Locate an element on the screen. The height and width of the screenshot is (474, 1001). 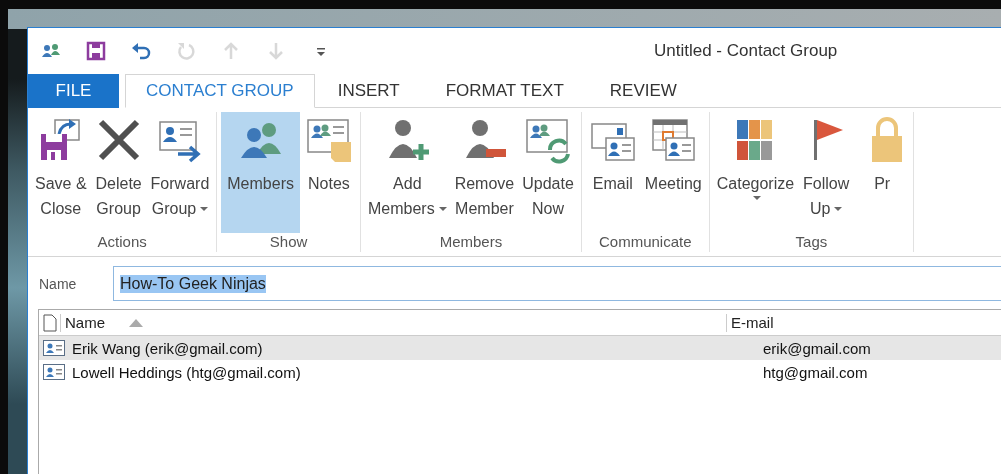
follow-up-button: Follow Up is located at coordinates (826, 172).